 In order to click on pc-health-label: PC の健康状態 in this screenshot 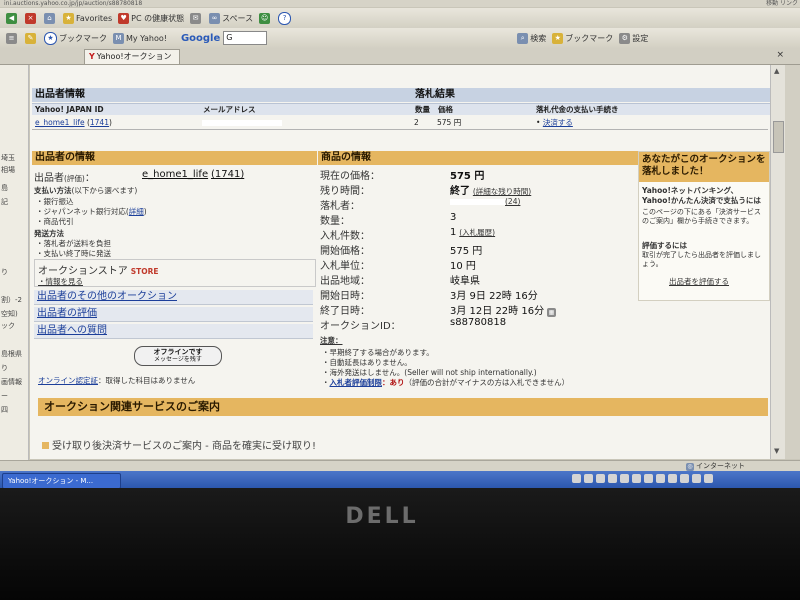, I will do `click(158, 18)`.